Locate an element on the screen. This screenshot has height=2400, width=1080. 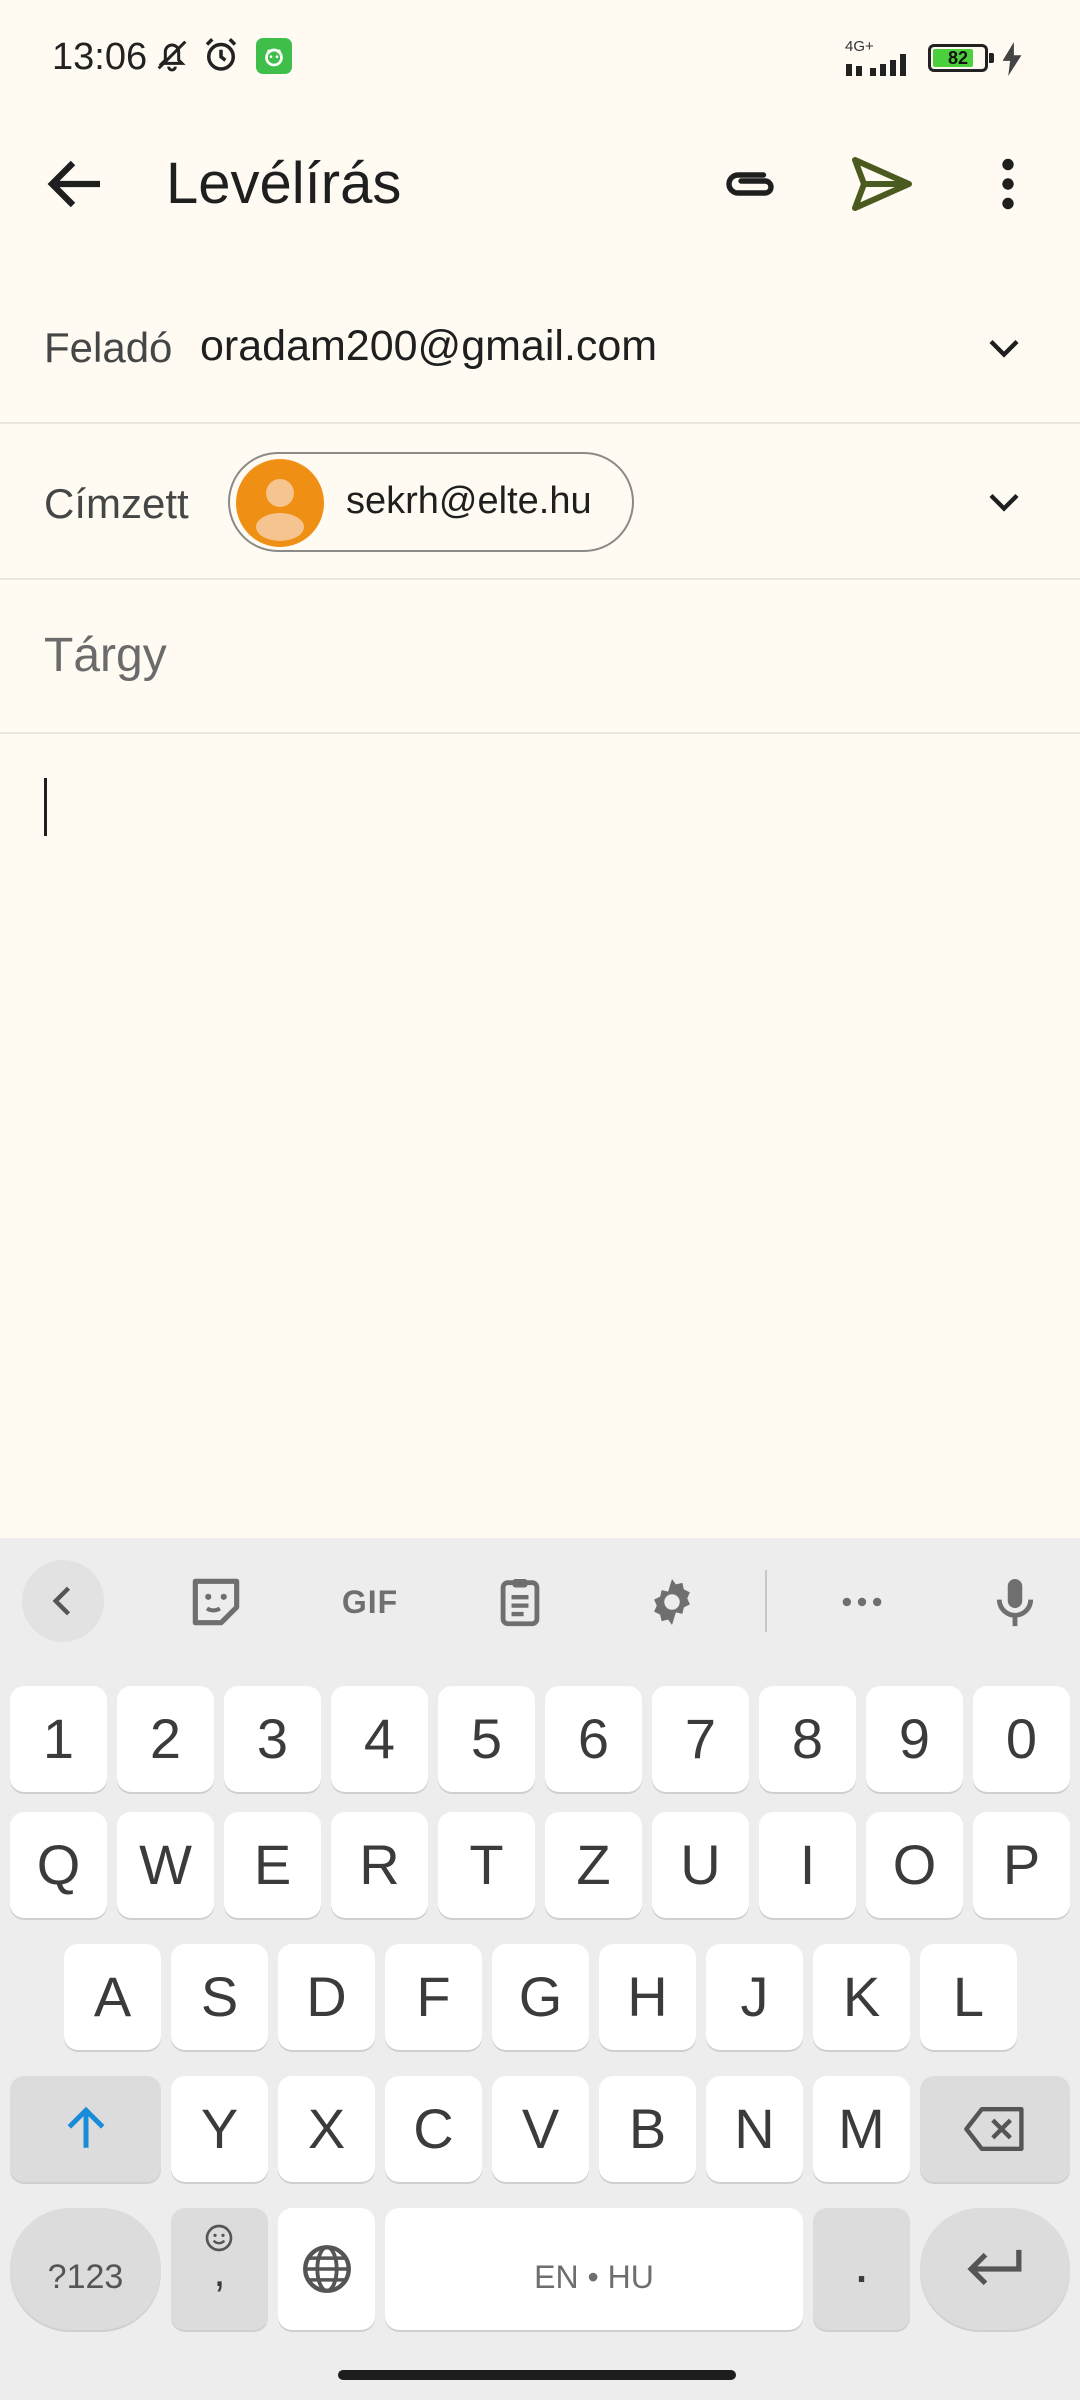
from-field: Feladó oradam200@gmail.com is located at coordinates (540, 348).